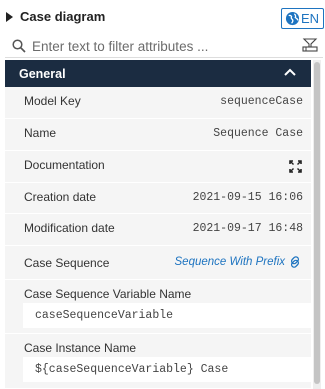  What do you see at coordinates (19, 46) in the screenshot?
I see `search-icon` at bounding box center [19, 46].